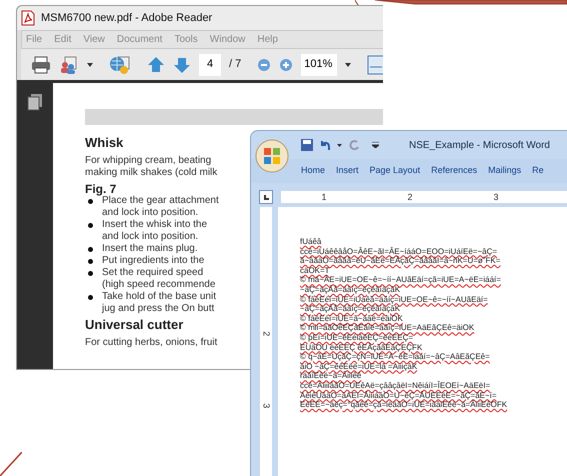 The image size is (567, 476). Describe the element at coordinates (155, 225) in the screenshot. I see `list-item-text: Insert the whisk into the` at that location.